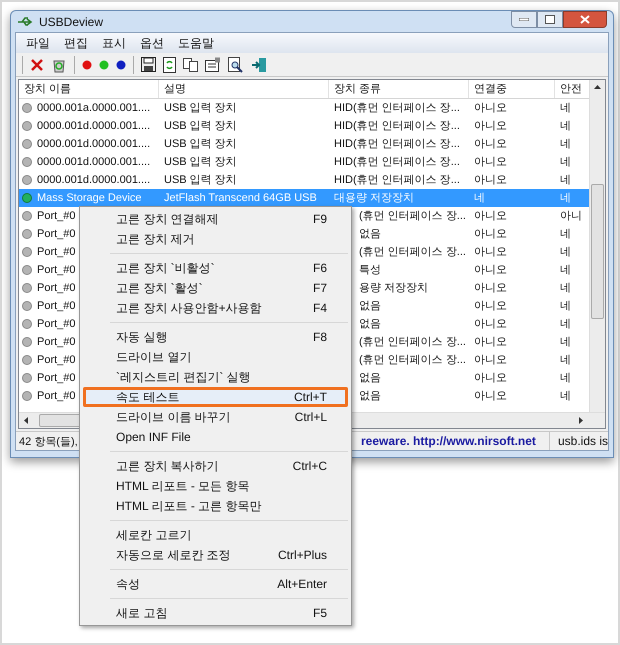  What do you see at coordinates (215, 357) in the screenshot?
I see `menu-item: 드라이브 열기` at bounding box center [215, 357].